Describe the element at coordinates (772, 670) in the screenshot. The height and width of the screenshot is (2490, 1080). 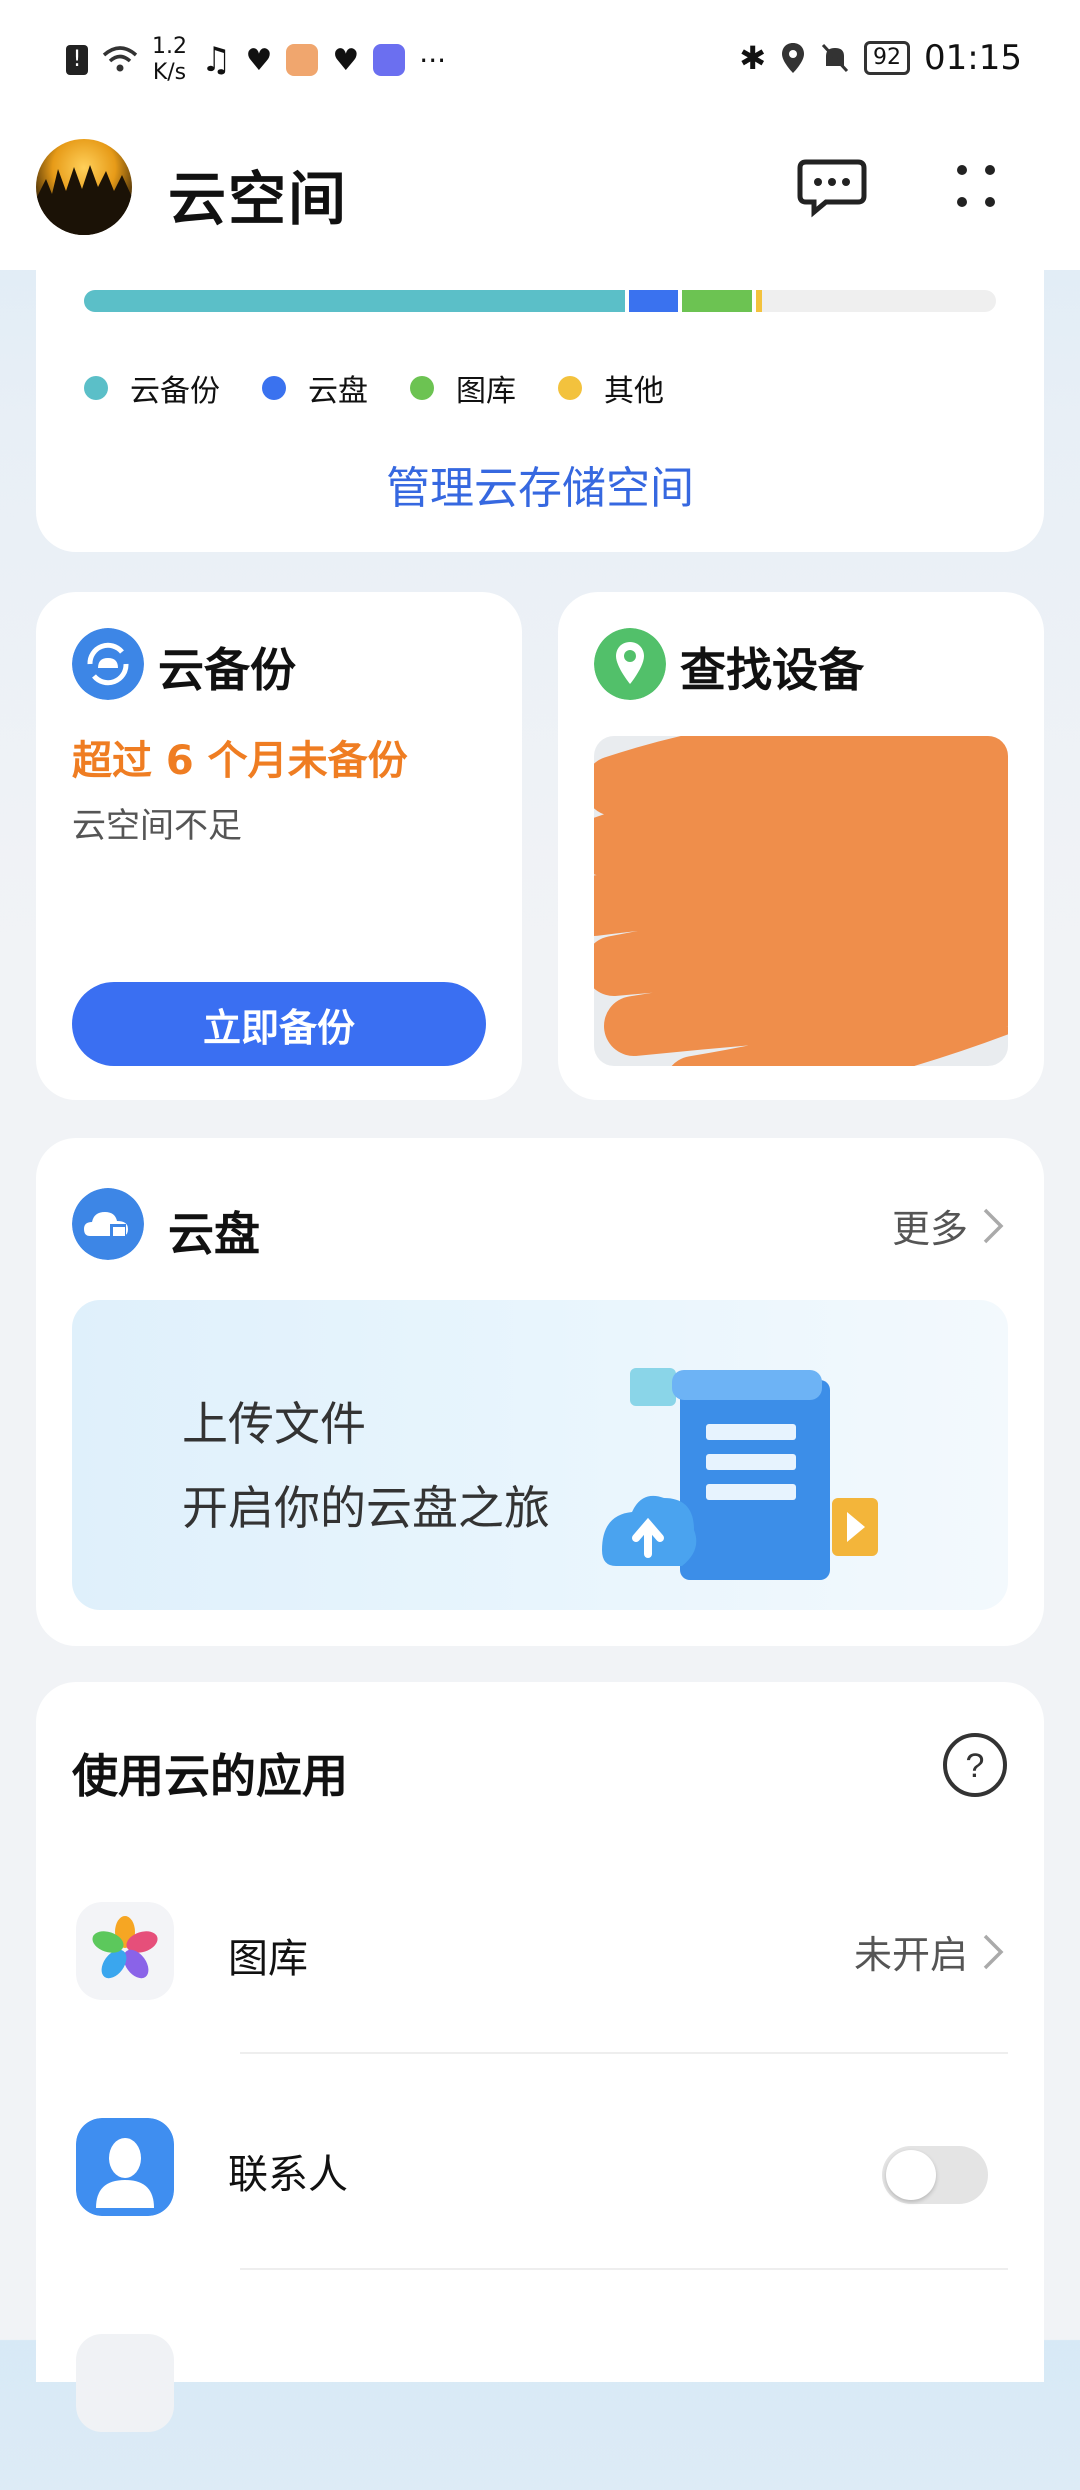
I see `find-device-title: 查找设备` at that location.